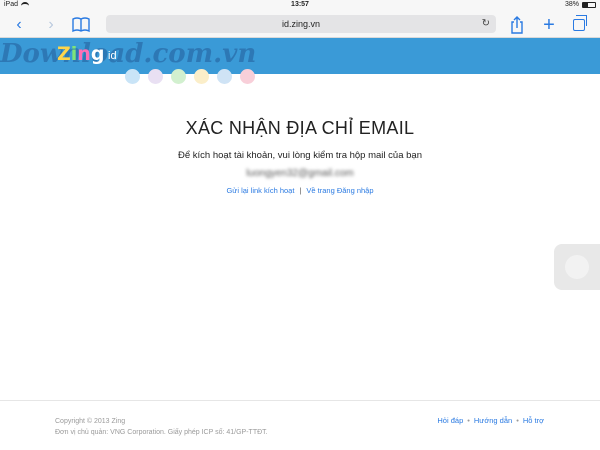 The width and height of the screenshot is (600, 450). I want to click on reload-icon: ↻, so click(486, 24).